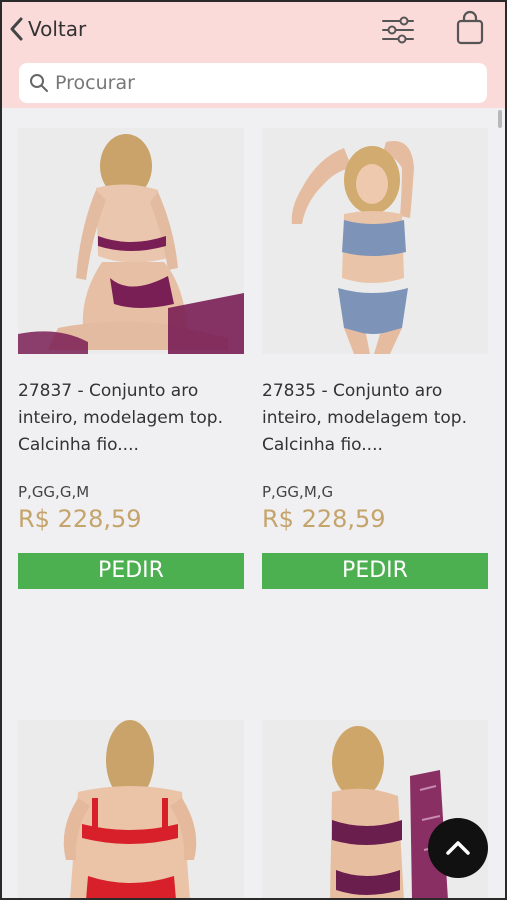 This screenshot has width=507, height=900. I want to click on app-header: Voltar, so click(253, 54).